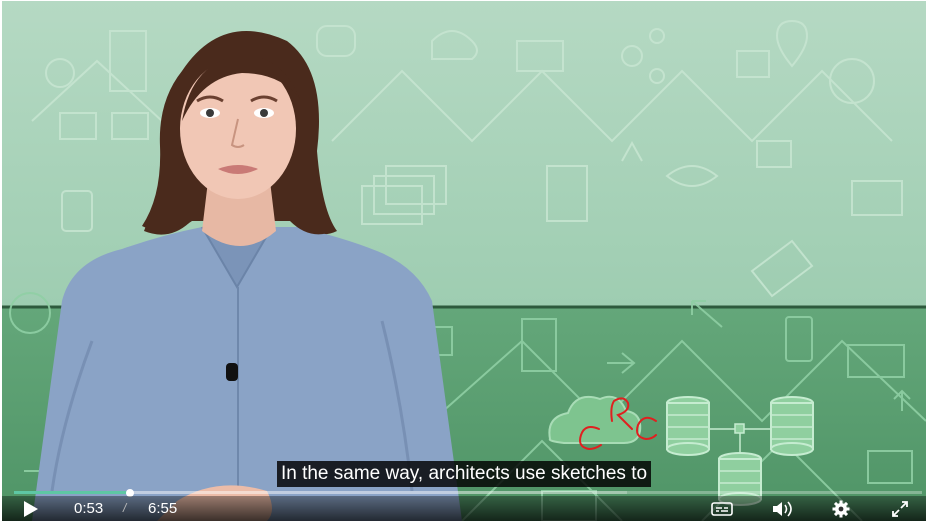 This screenshot has height=523, width=928. I want to click on fullscreen-button, so click(900, 508).